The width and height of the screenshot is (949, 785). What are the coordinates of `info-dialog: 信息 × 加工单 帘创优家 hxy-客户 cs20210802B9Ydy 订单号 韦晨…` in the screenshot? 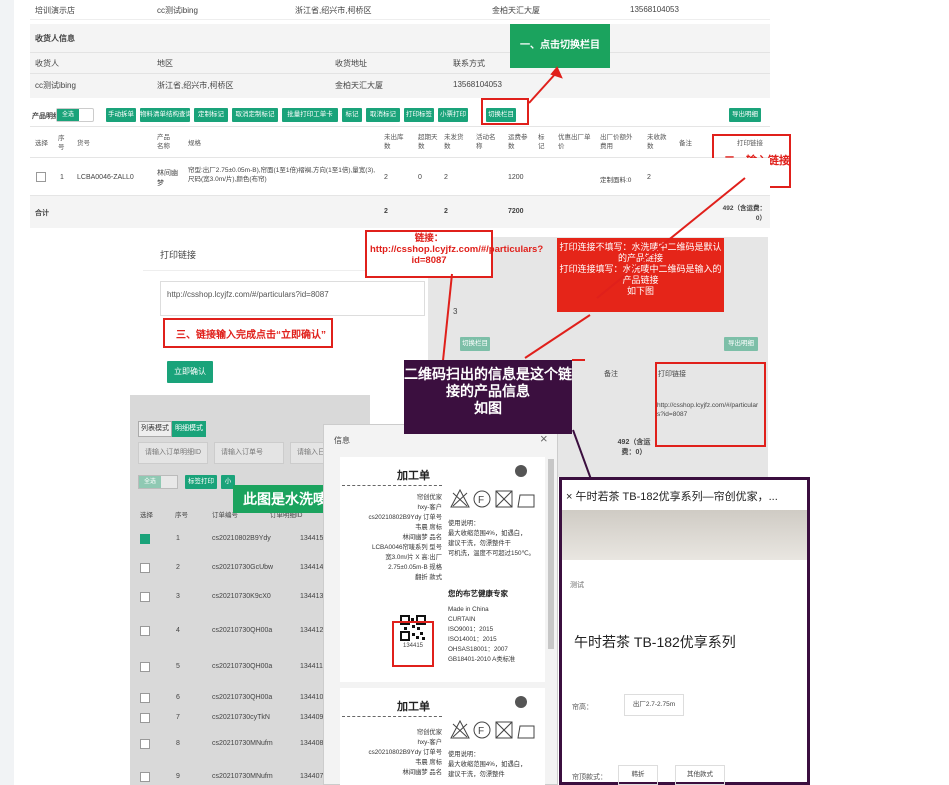 It's located at (440, 604).